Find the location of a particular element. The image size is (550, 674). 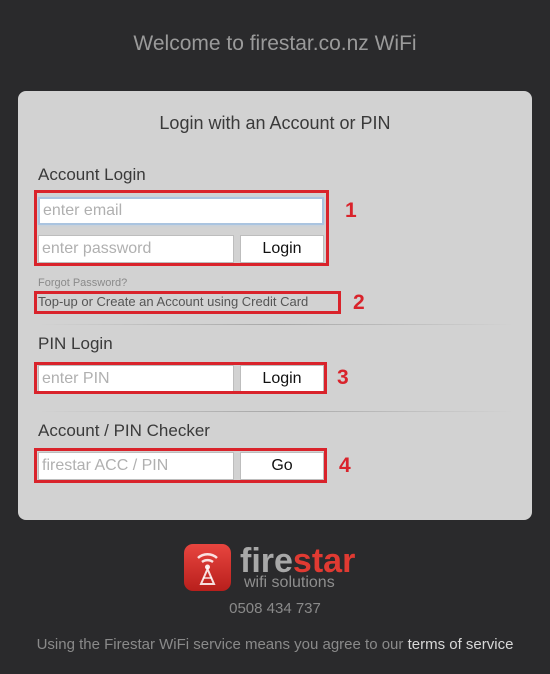

annotation-number-1: 1 is located at coordinates (351, 210).